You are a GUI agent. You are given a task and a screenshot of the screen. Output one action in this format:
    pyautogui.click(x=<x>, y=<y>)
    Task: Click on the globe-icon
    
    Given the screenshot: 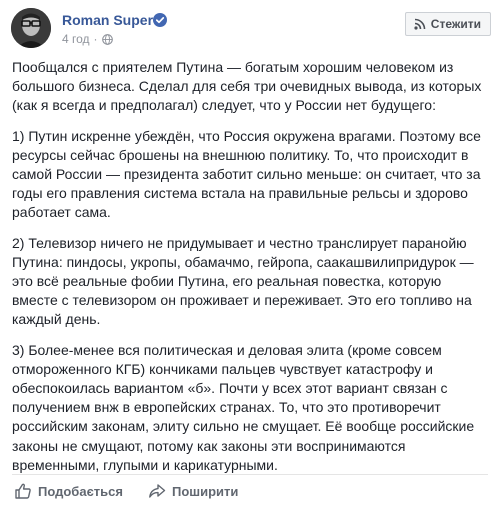 What is the action you would take?
    pyautogui.click(x=107, y=39)
    